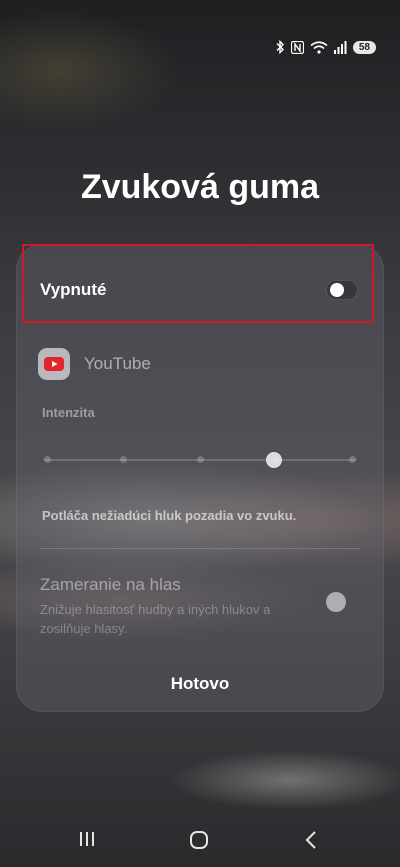 The height and width of the screenshot is (867, 400). I want to click on wifi-icon, so click(319, 47).